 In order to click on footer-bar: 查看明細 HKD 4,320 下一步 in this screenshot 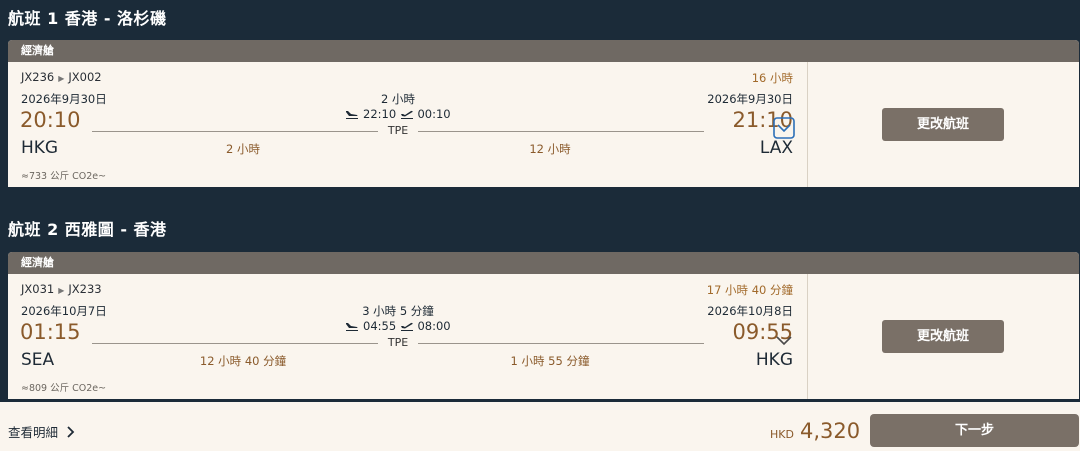, I will do `click(540, 426)`.